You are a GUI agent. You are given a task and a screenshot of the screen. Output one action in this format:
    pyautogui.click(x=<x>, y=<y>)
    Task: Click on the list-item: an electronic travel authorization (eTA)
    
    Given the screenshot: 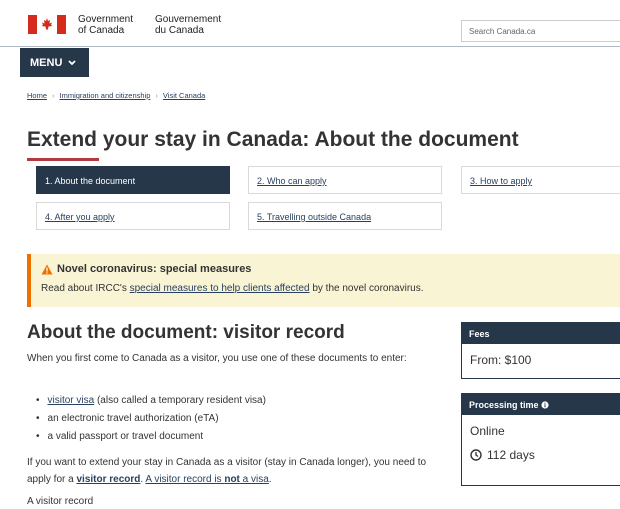 What is the action you would take?
    pyautogui.click(x=127, y=418)
    